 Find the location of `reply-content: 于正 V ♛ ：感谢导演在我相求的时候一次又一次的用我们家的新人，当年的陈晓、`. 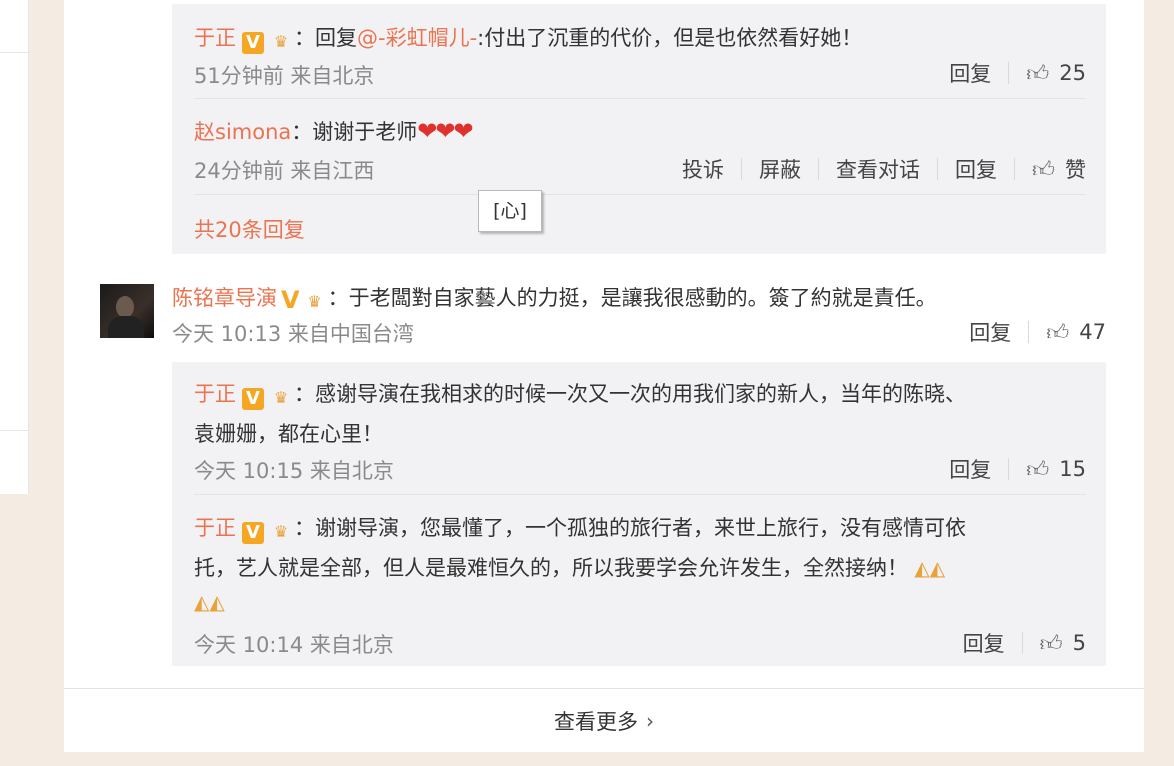

reply-content: 于正 V ♛ ：感谢导演在我相求的时候一次又一次的用我们家的新人，当年的陈晓、 is located at coordinates (580, 394).